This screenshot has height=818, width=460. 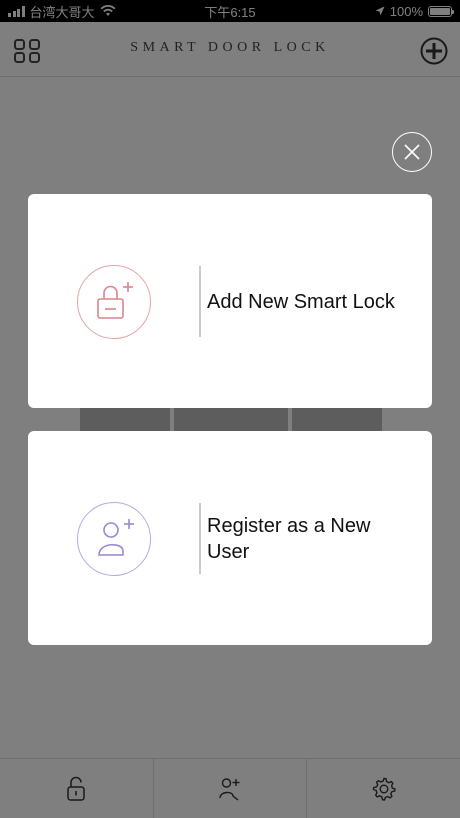 I want to click on close-button, so click(x=412, y=152).